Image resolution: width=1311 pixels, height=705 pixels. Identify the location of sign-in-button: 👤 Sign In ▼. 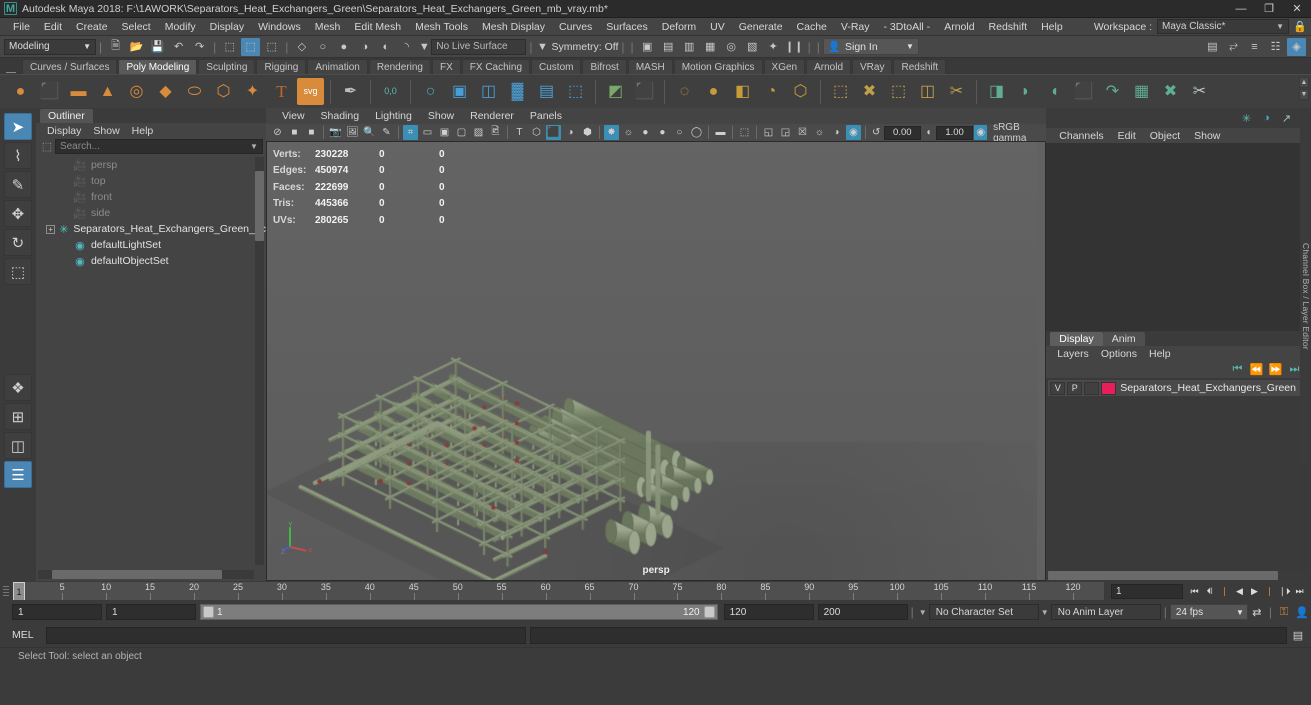
(870, 46).